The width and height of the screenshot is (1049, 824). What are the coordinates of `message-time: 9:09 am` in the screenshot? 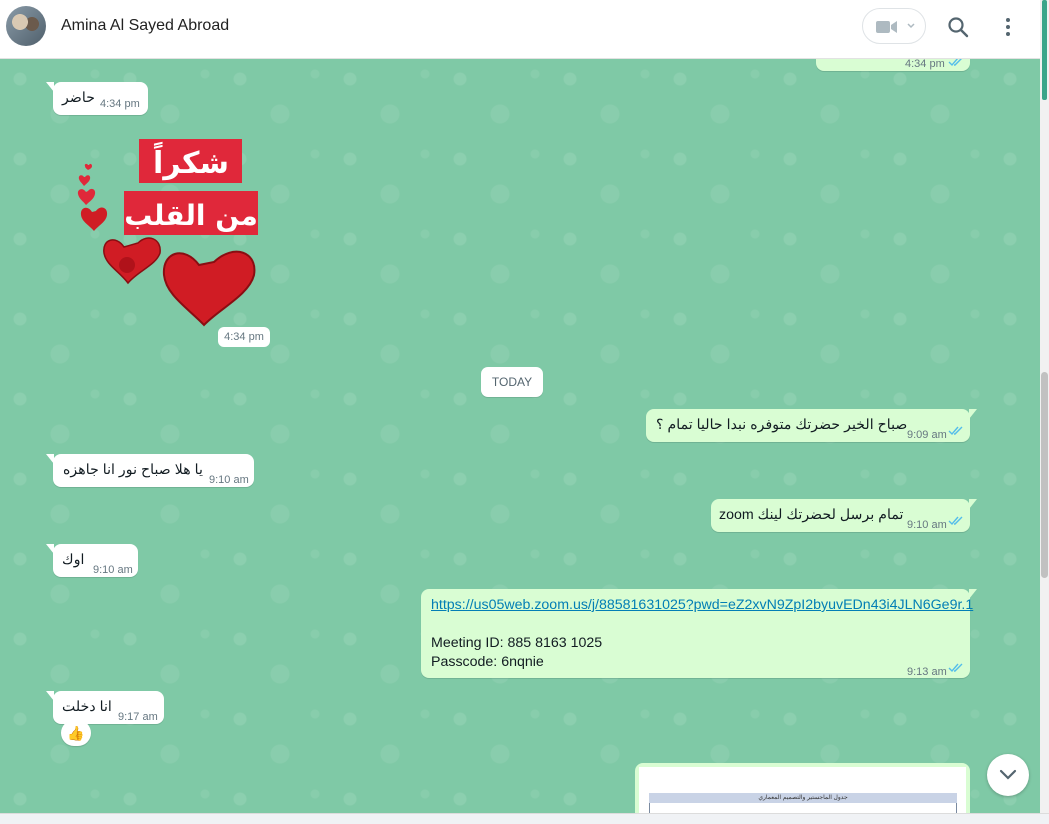 It's located at (927, 435).